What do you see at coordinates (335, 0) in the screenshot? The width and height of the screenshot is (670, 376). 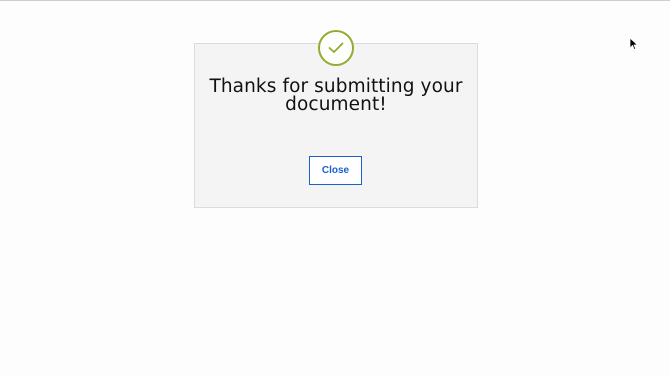 I see `top-divider` at bounding box center [335, 0].